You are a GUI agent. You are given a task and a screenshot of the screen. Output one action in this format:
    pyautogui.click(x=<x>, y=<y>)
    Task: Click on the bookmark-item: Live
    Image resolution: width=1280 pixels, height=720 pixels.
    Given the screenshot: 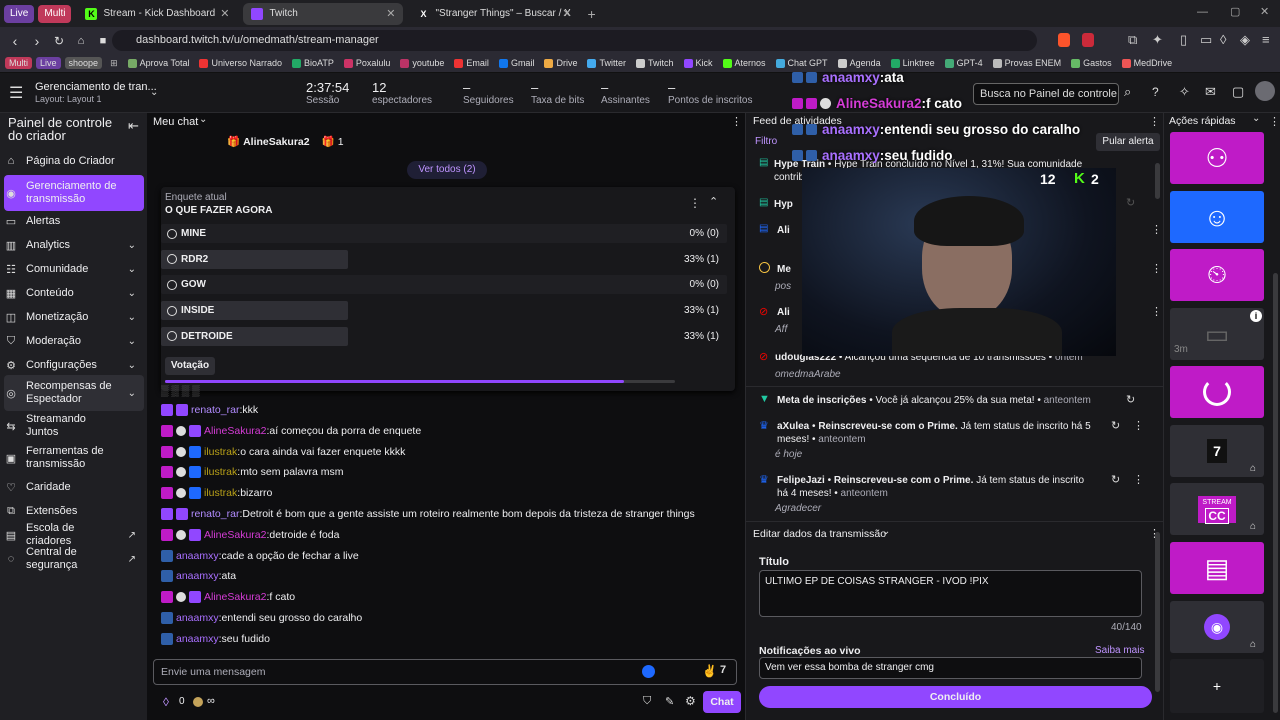 What is the action you would take?
    pyautogui.click(x=48, y=63)
    